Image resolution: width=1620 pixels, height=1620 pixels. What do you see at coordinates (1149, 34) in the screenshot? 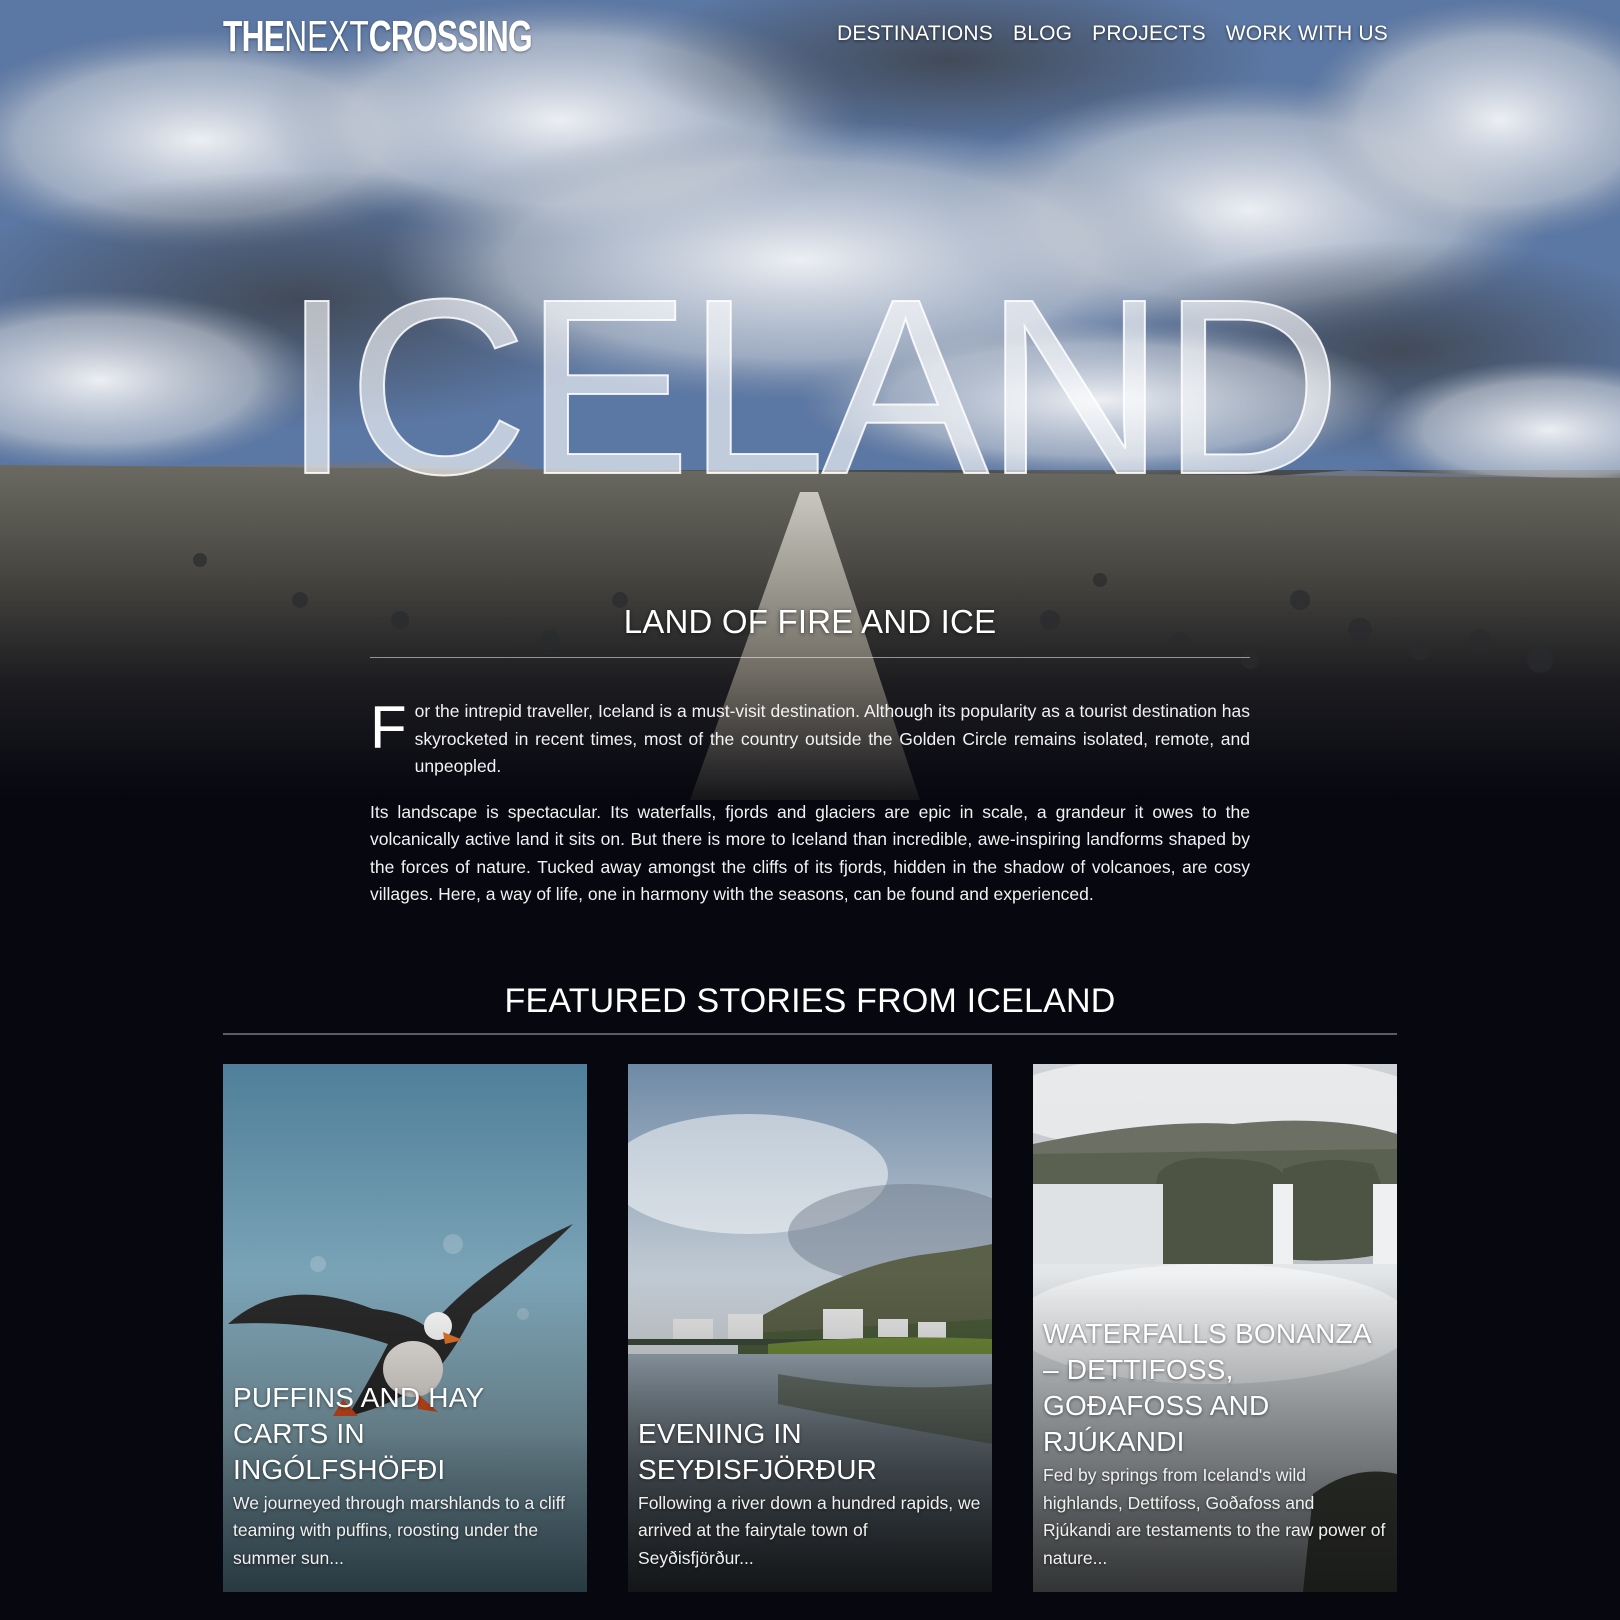
I see `nav-projects: PROJECTS` at bounding box center [1149, 34].